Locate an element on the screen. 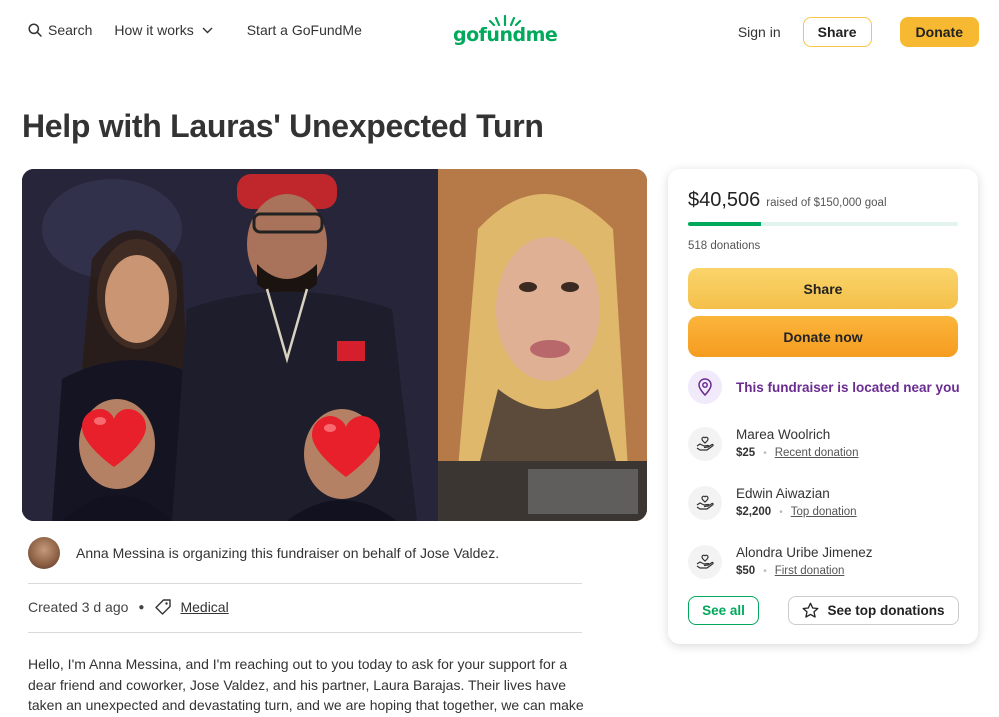  donor-tag-link: First donation is located at coordinates (810, 571).